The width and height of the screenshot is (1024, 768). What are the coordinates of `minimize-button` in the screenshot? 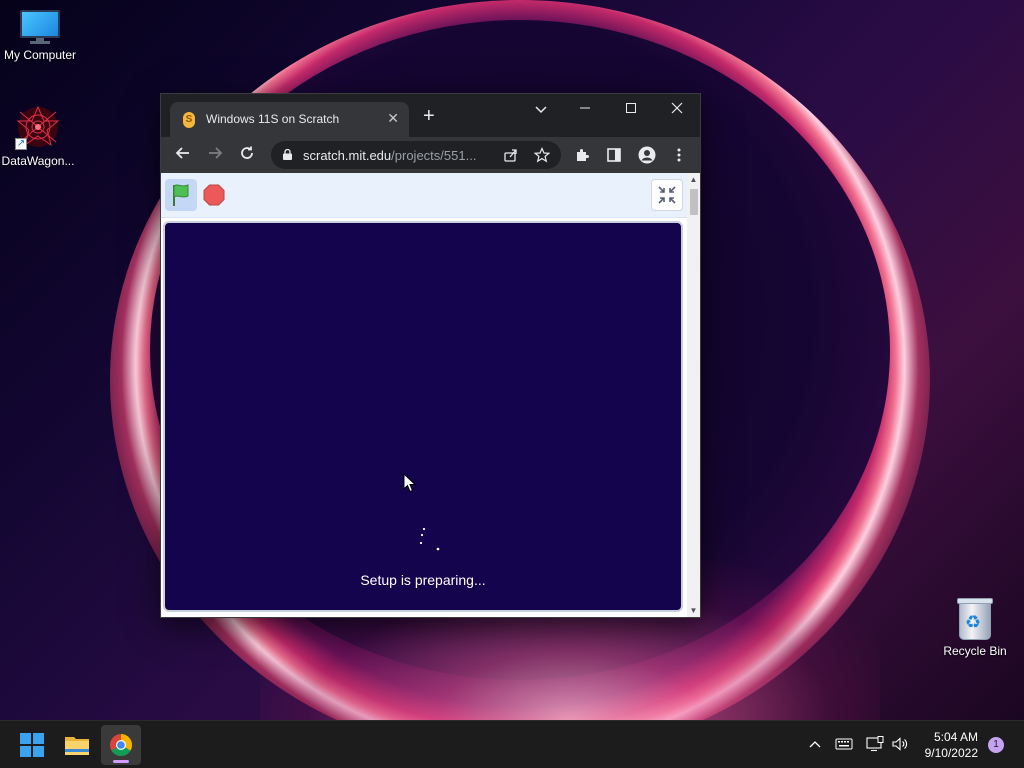 It's located at (585, 109).